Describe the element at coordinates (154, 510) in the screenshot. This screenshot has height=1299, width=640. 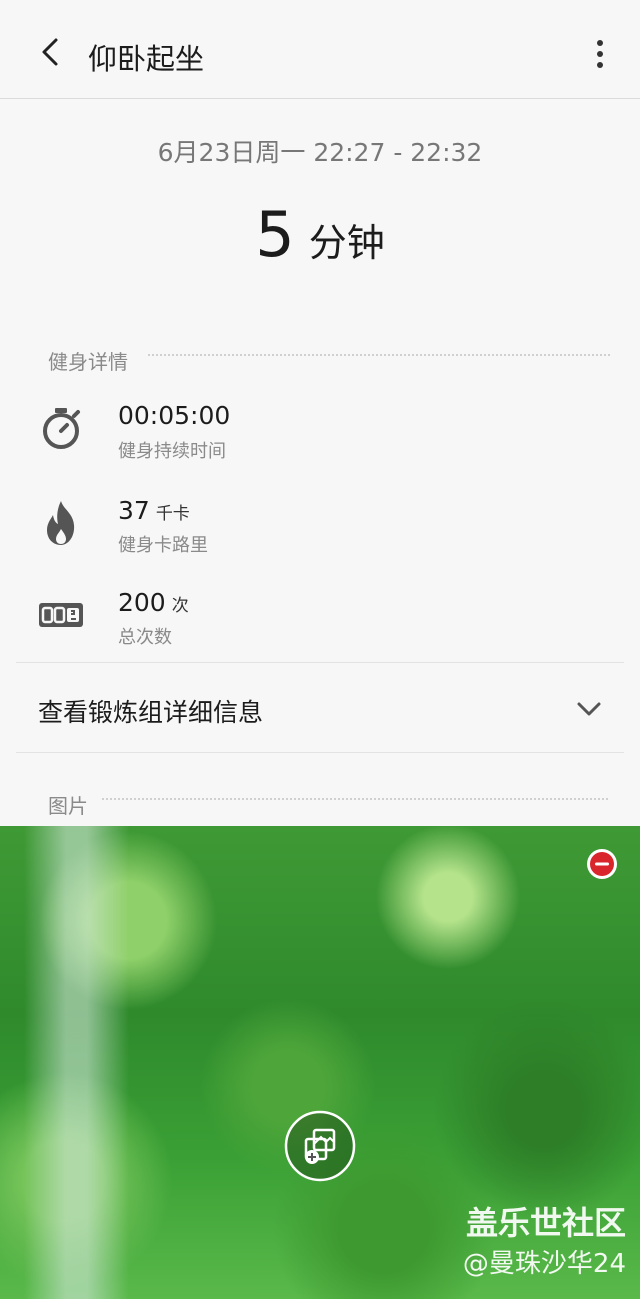
I see `calories-value: 37 千卡` at that location.